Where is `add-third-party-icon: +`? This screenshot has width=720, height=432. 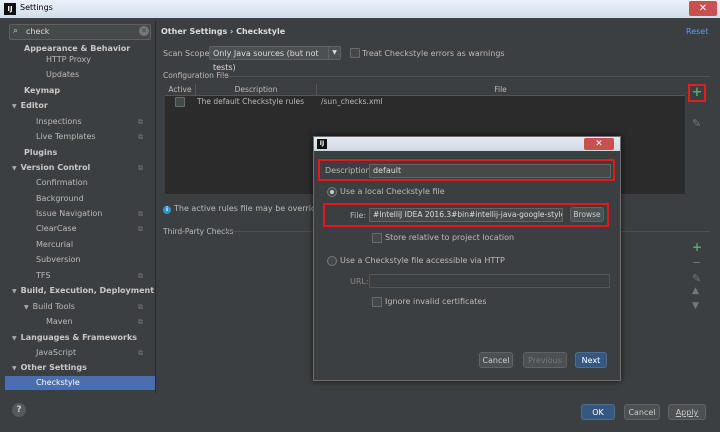
add-third-party-icon: + is located at coordinates (697, 247).